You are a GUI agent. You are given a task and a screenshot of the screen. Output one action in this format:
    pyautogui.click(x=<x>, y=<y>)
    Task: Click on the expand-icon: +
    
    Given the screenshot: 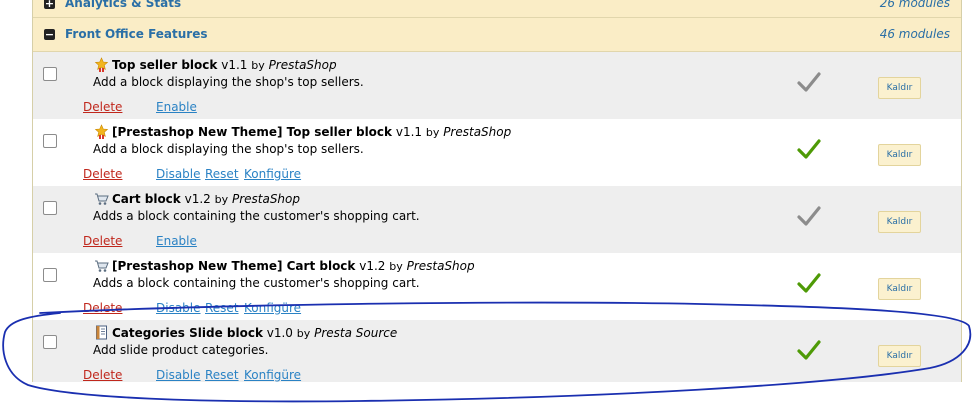 What is the action you would take?
    pyautogui.click(x=49, y=4)
    